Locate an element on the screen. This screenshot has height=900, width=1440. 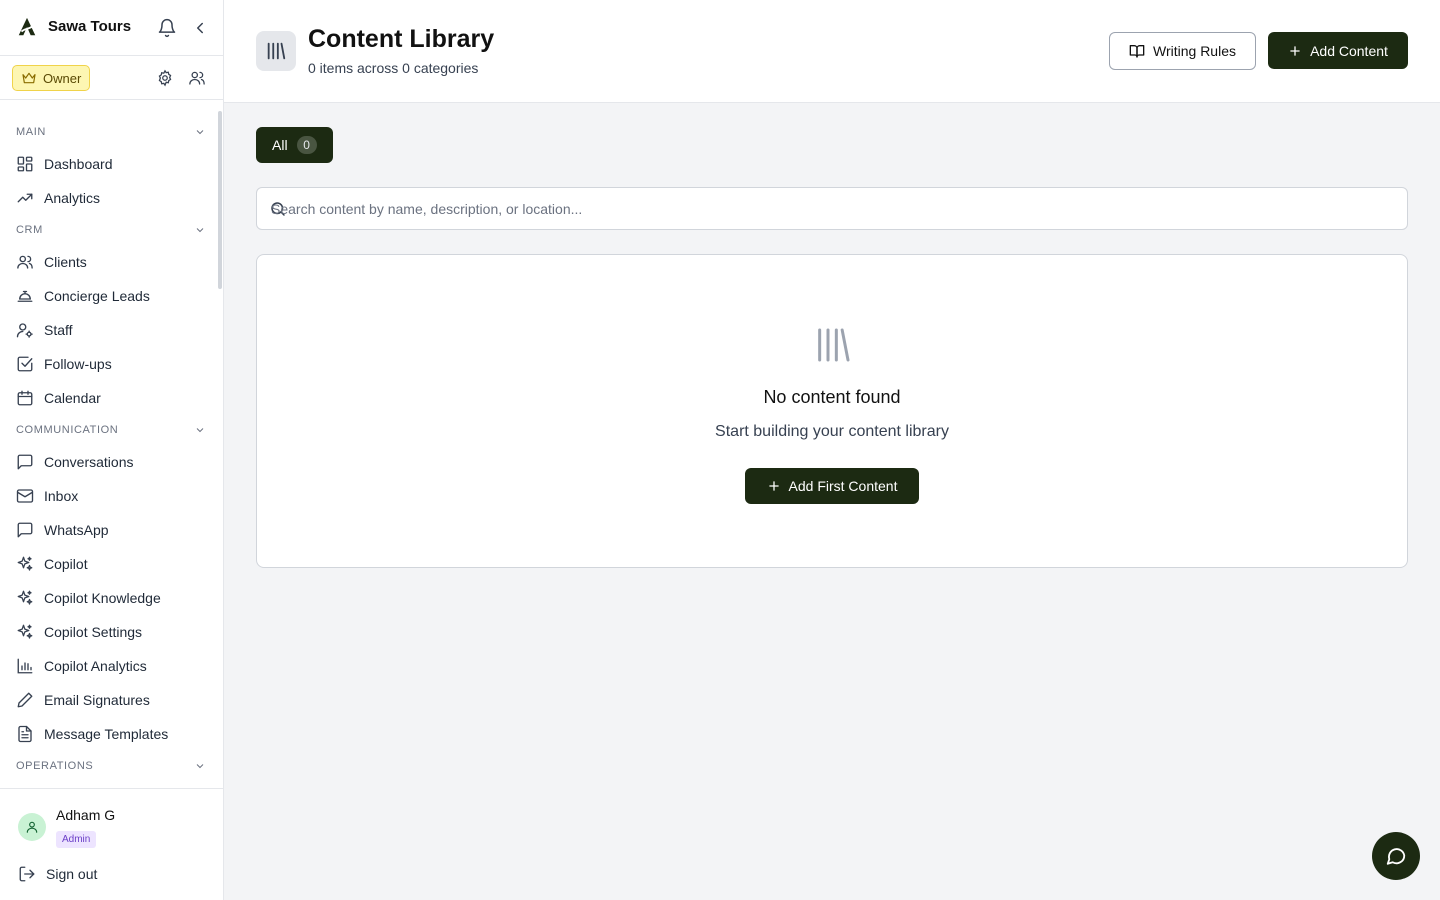
sidebar-item-label: WhatsApp is located at coordinates (76, 530).